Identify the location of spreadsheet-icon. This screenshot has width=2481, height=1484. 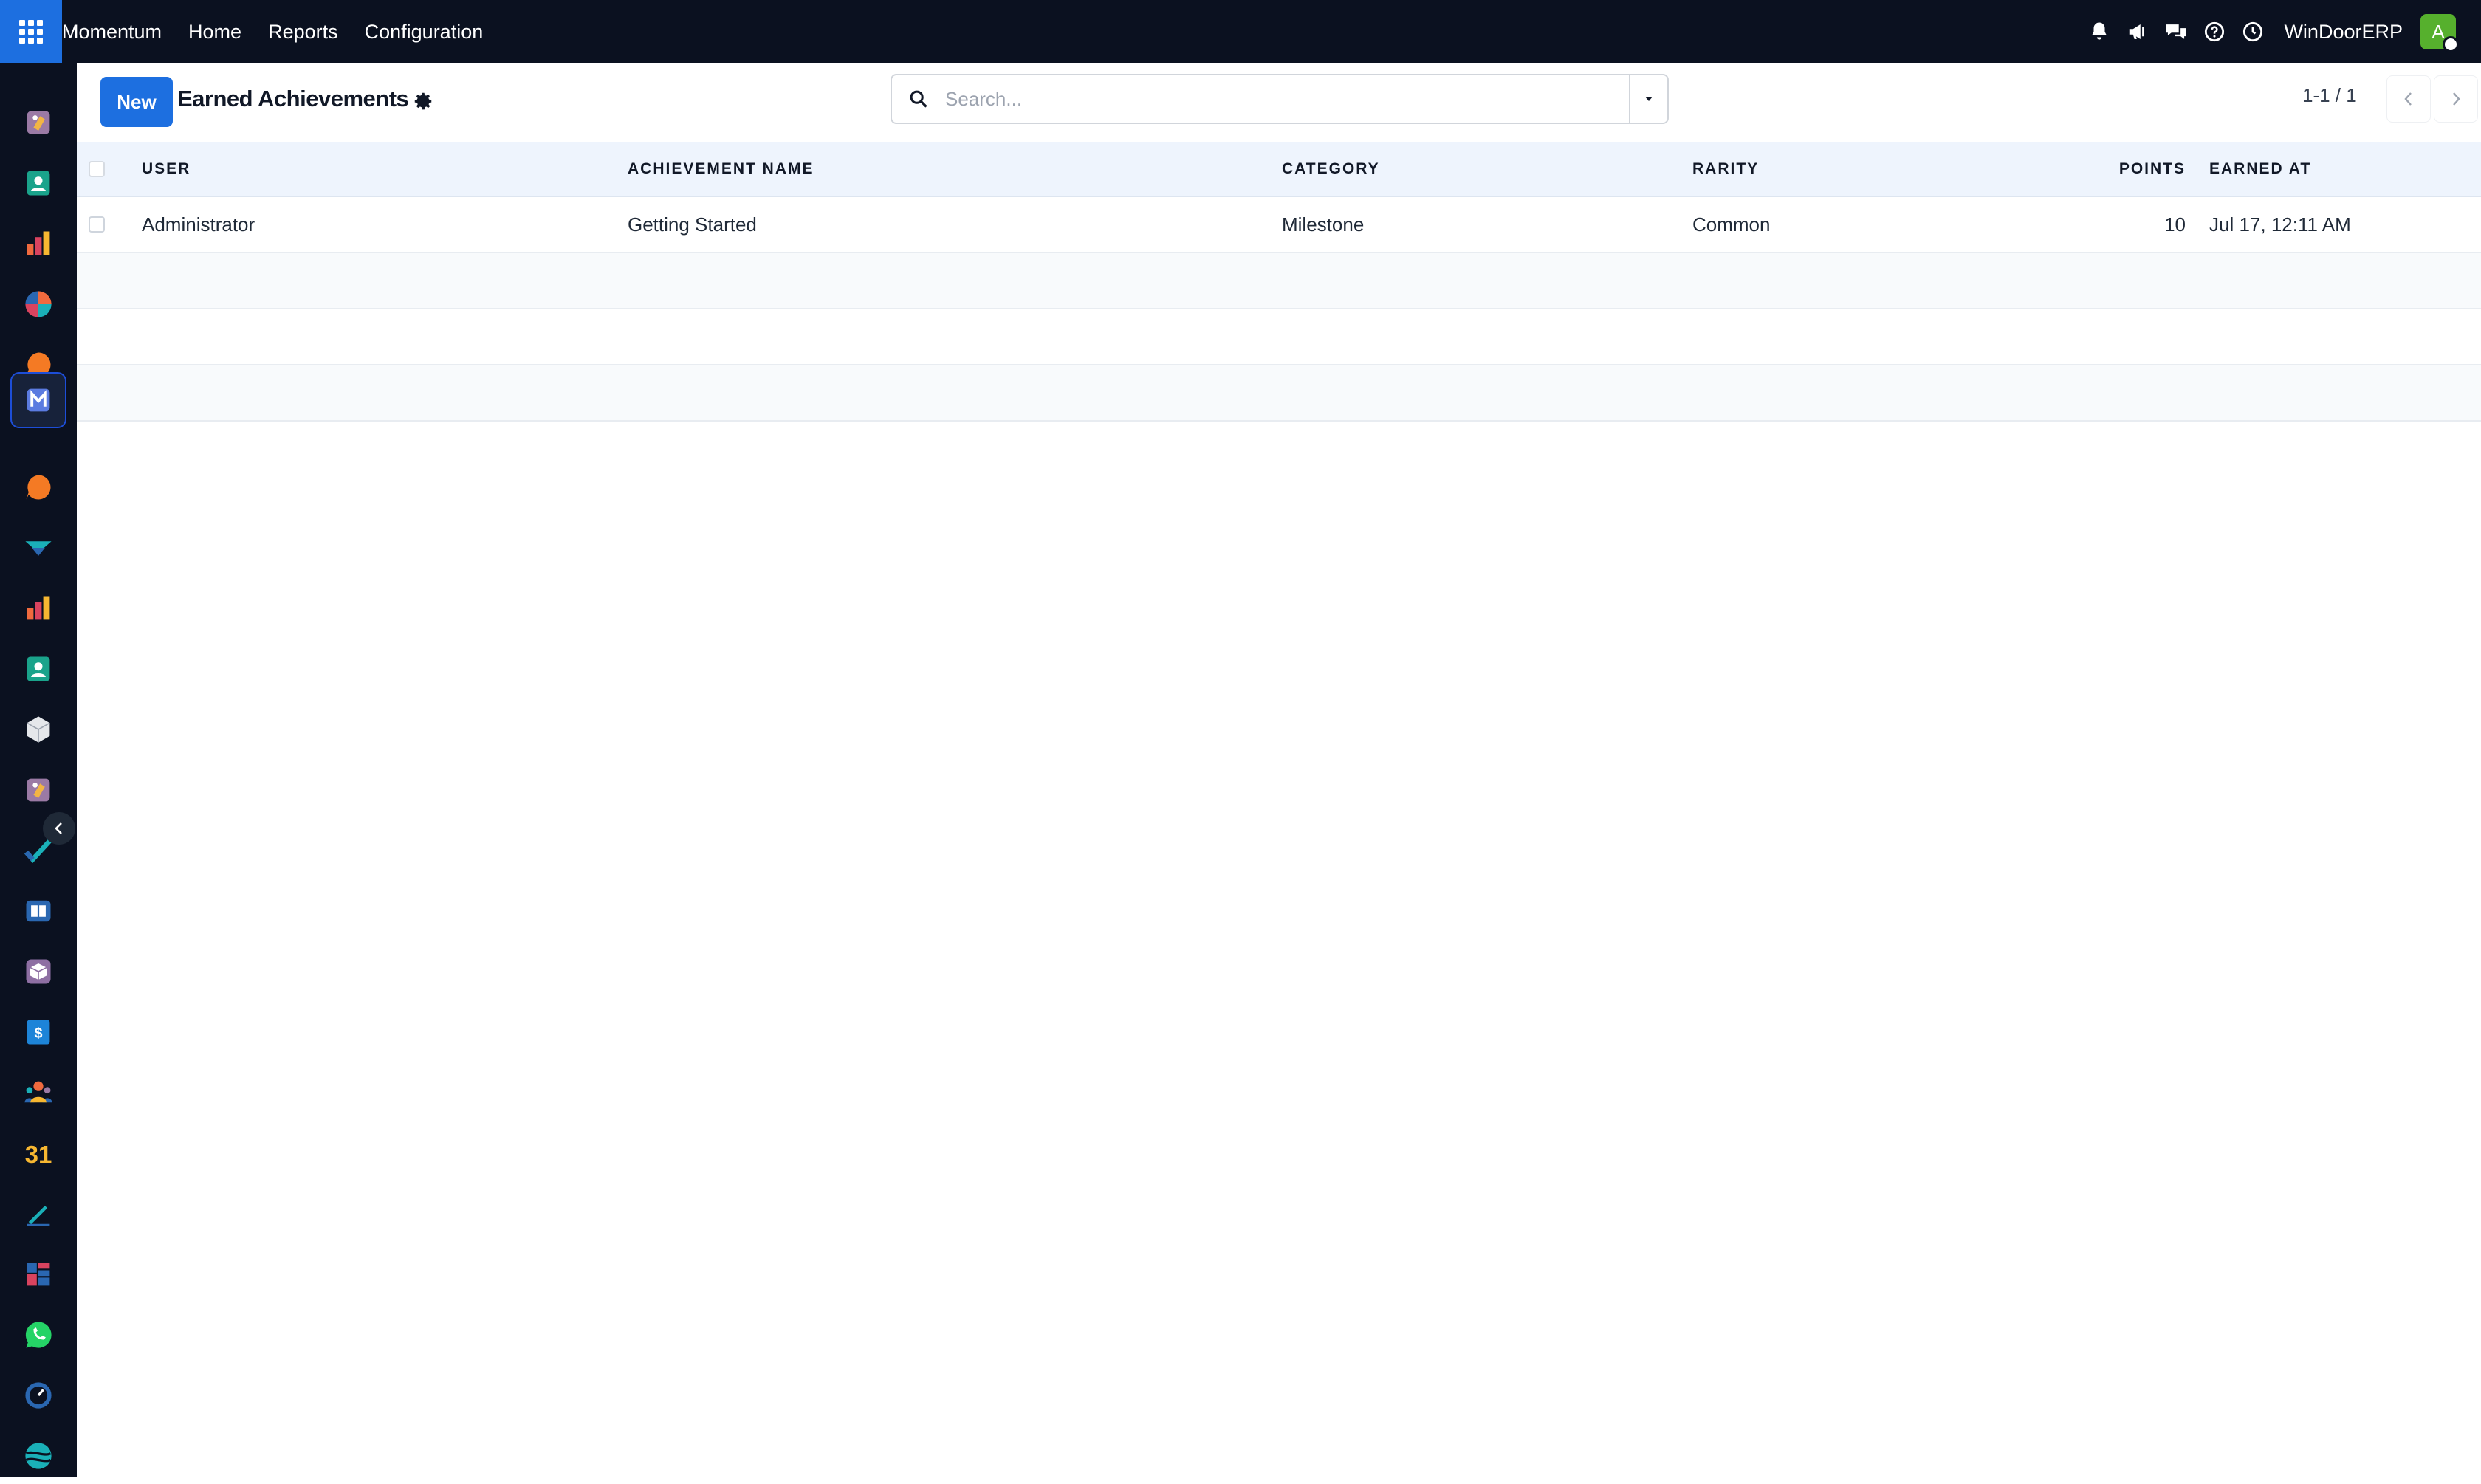
(38, 1274).